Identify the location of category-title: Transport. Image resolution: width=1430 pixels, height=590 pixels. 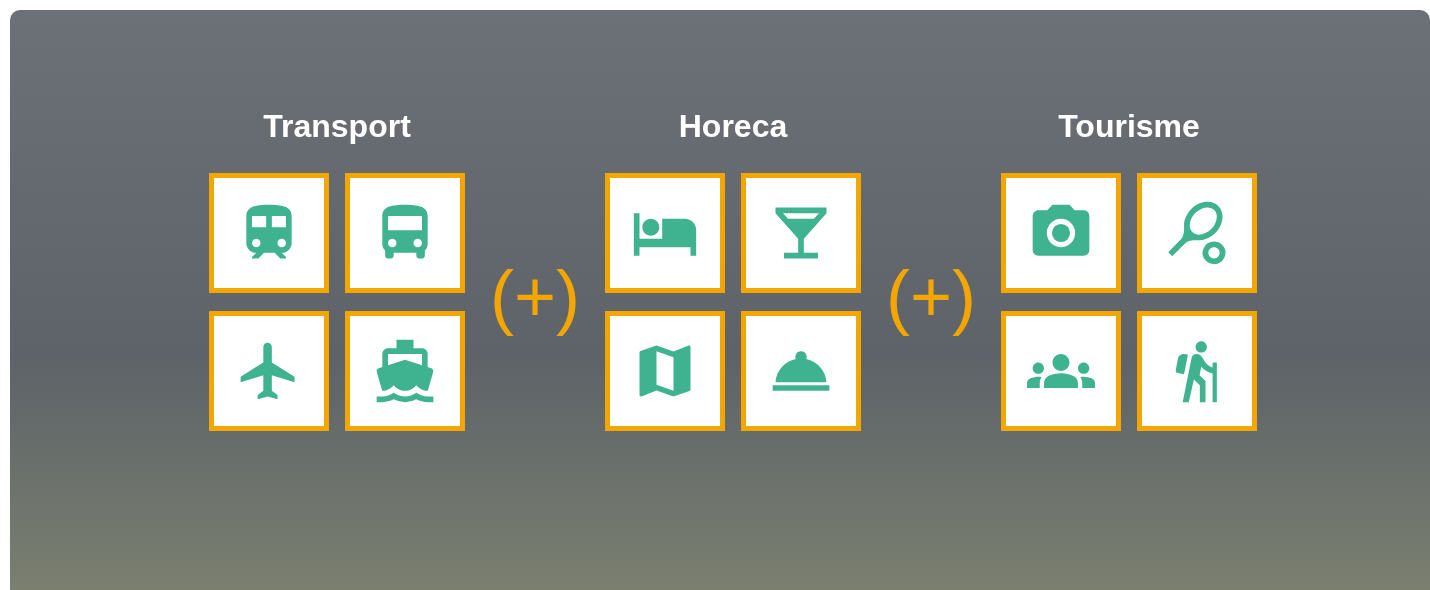
(337, 126).